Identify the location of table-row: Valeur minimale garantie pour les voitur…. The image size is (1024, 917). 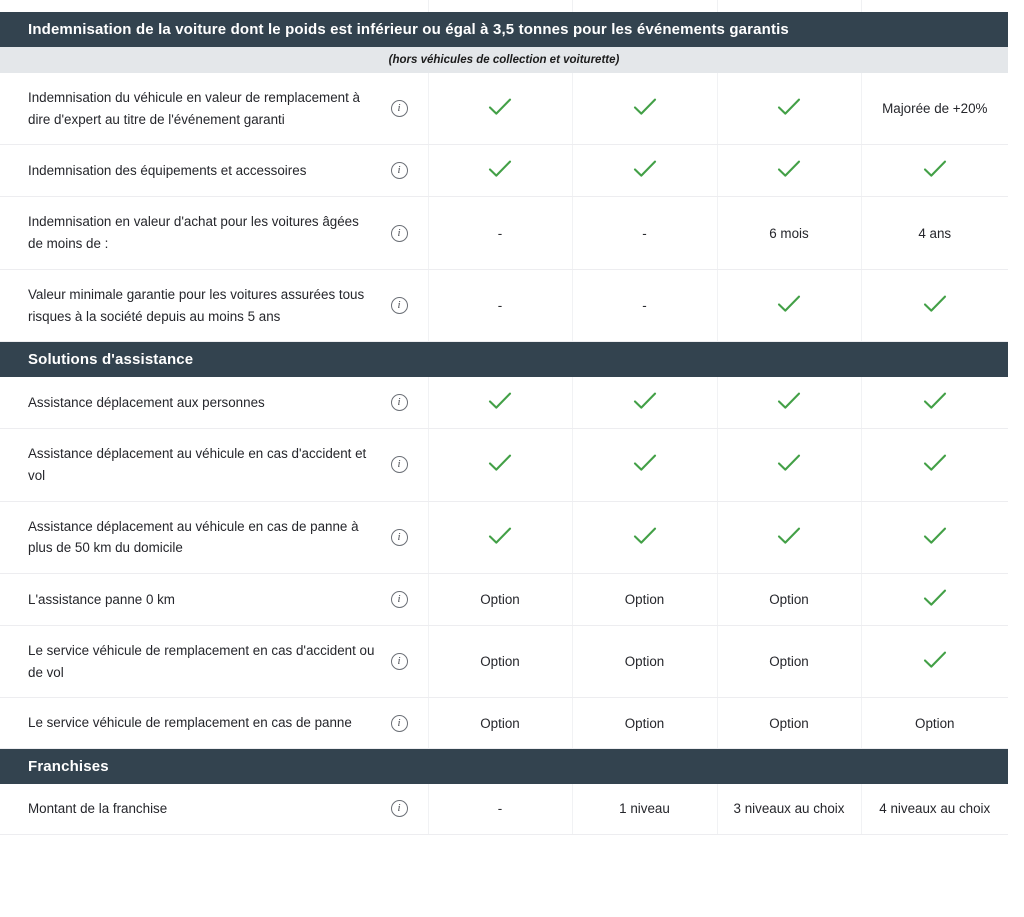
(504, 306).